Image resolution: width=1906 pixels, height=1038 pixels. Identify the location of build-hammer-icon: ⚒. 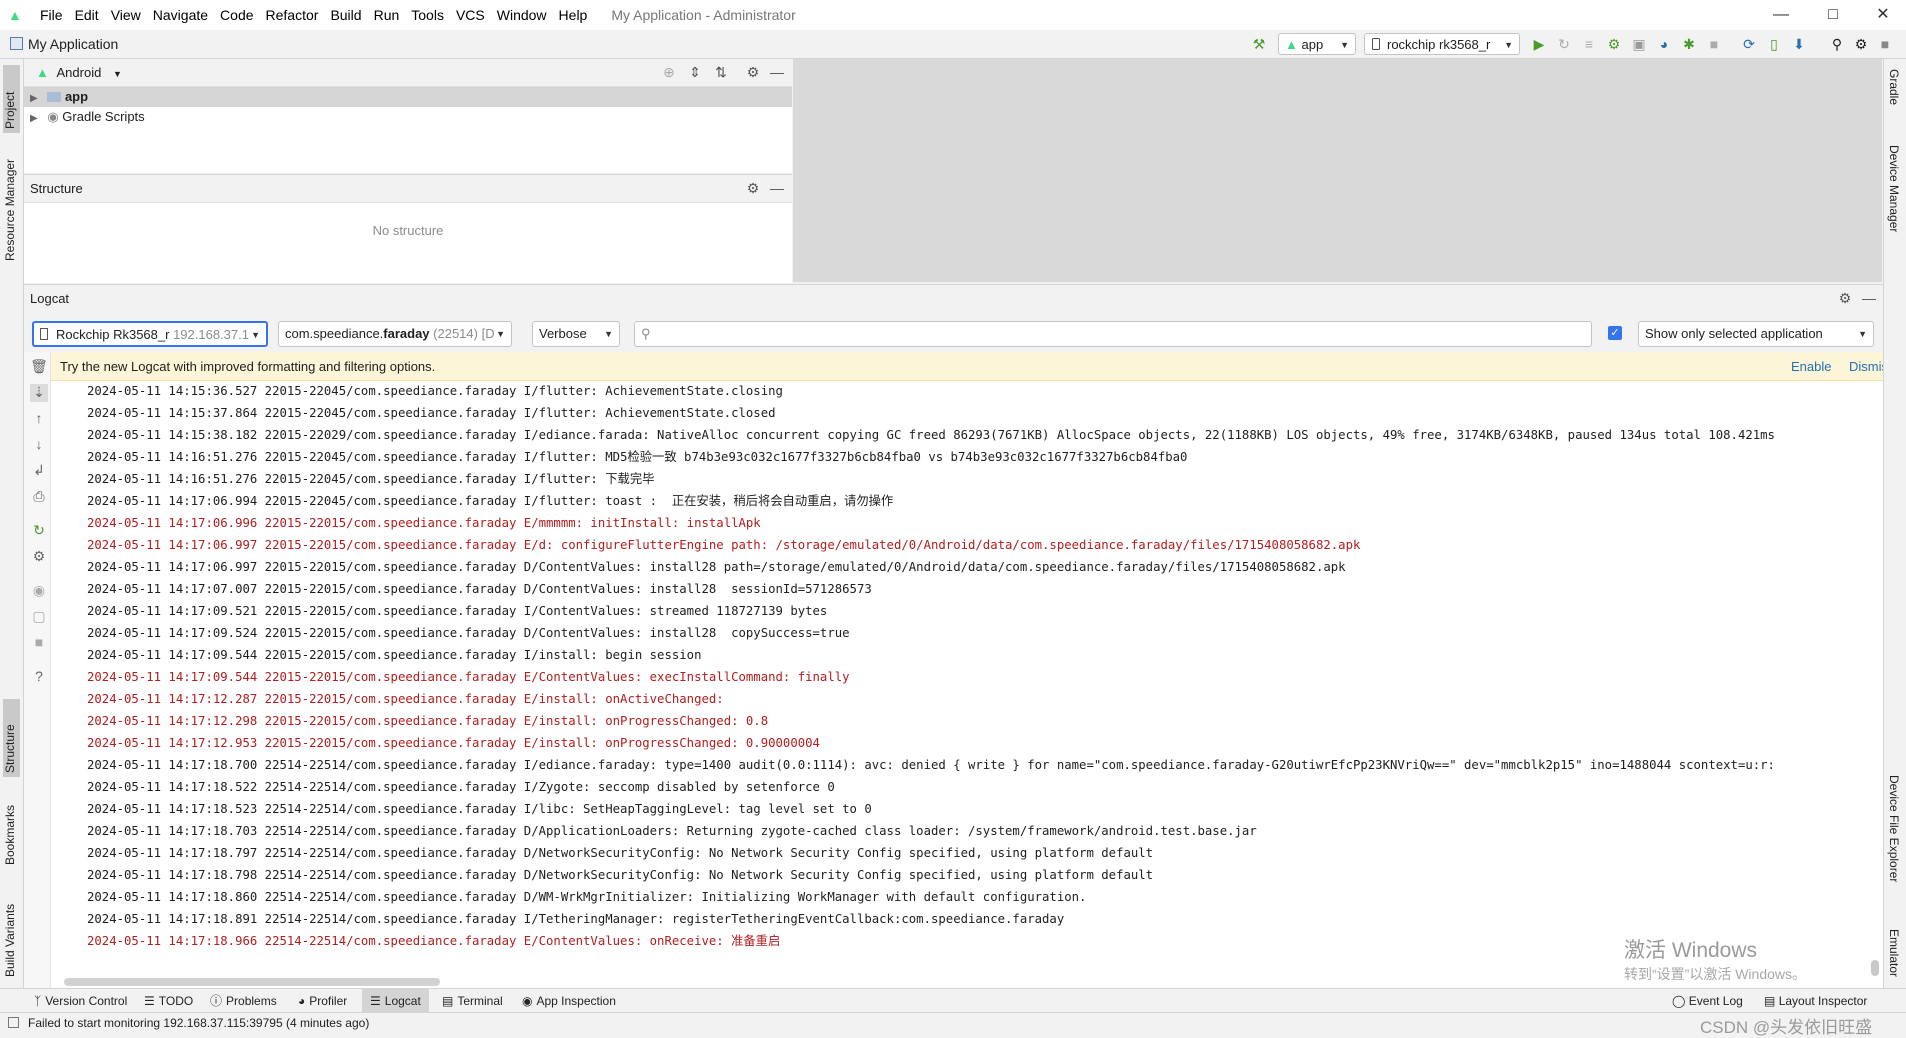
(1259, 44).